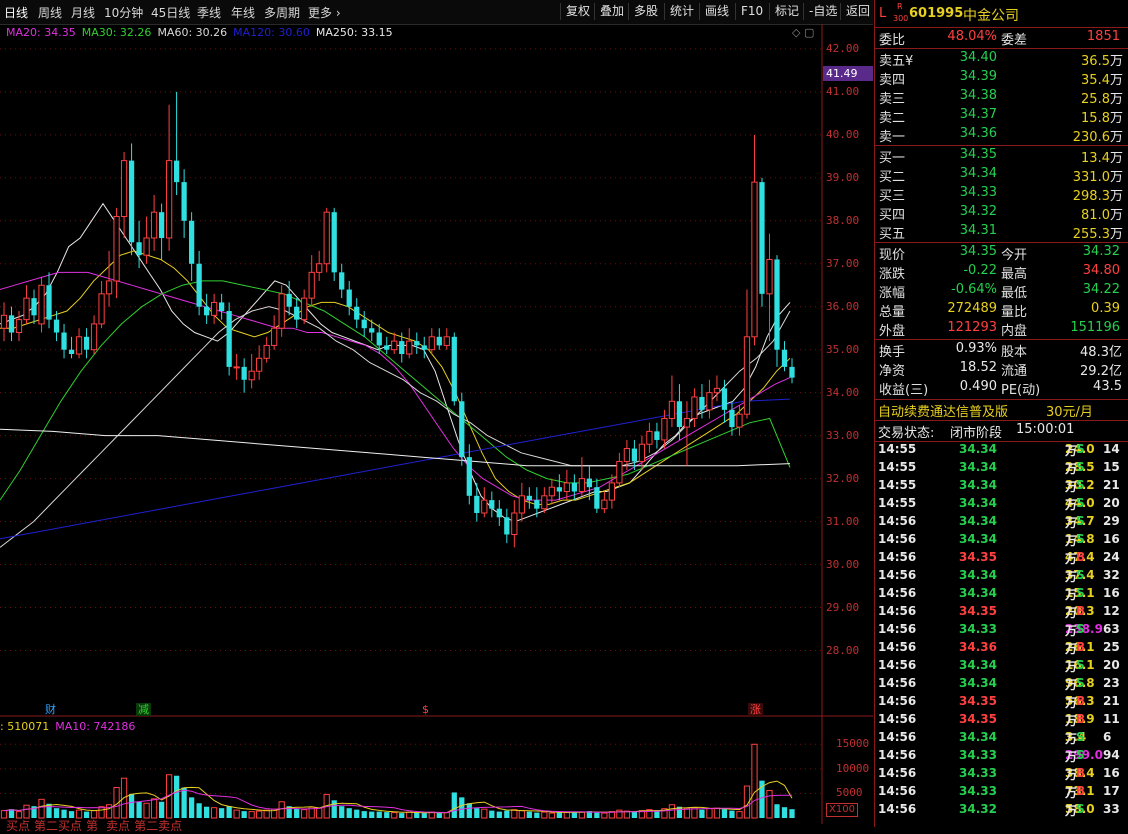 This screenshot has width=1128, height=834. I want to click on tick-row: 14:55 34.34 30.2 万 S 21, so click(1001, 487).